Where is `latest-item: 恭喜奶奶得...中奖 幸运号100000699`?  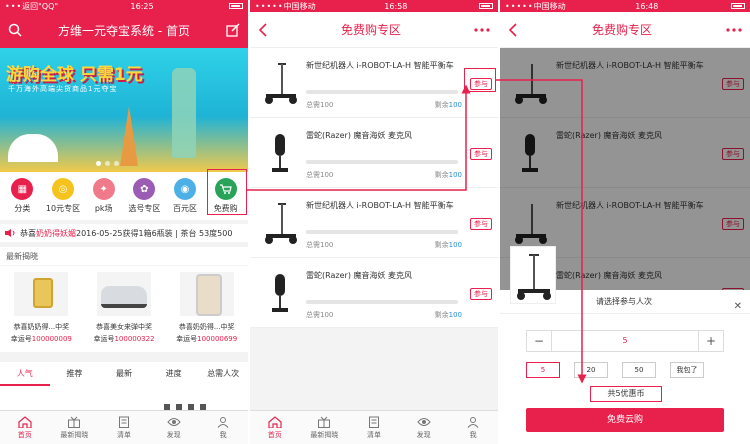 latest-item: 恭喜奶奶得...中奖 幸运号100000699 is located at coordinates (206, 309).